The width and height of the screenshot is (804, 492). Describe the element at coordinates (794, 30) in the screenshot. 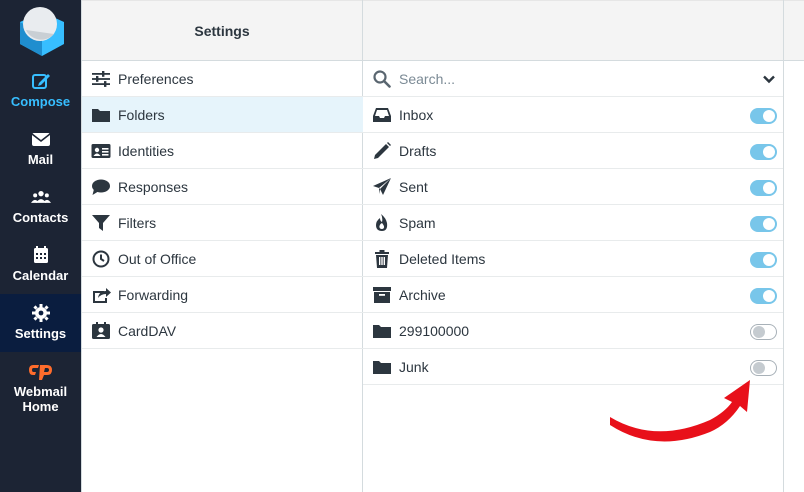

I see `content-header` at that location.